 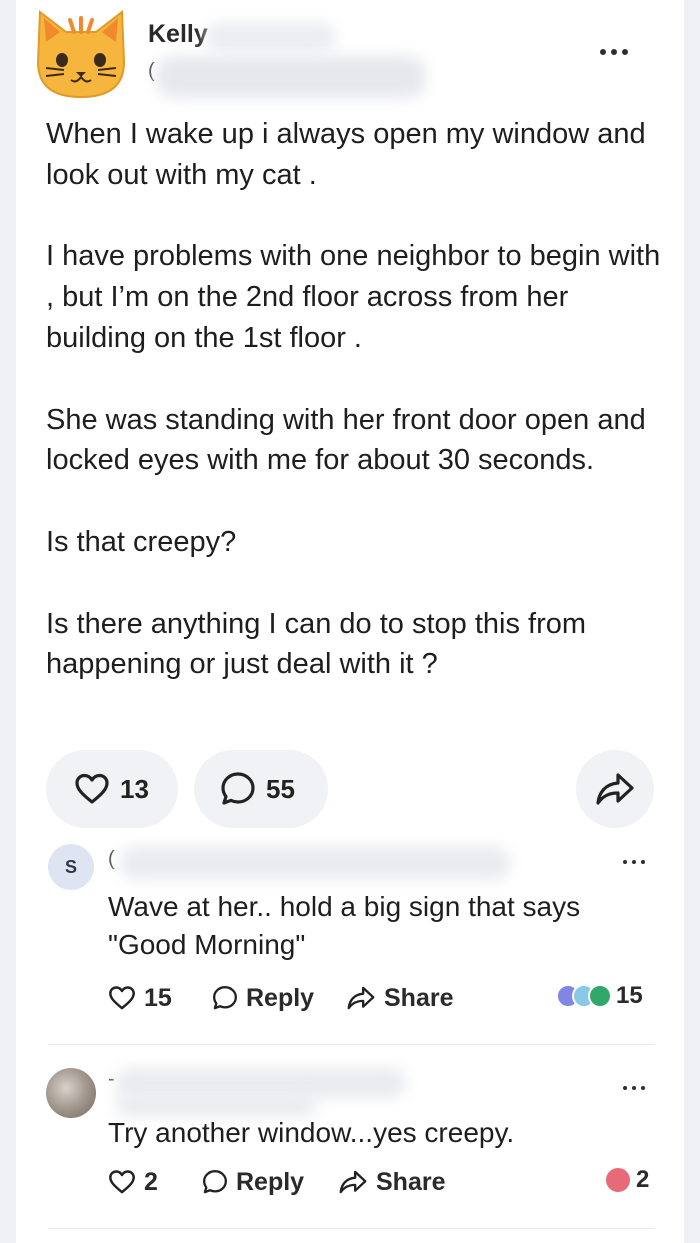 What do you see at coordinates (261, 789) in the screenshot?
I see `post-comment-button: 55` at bounding box center [261, 789].